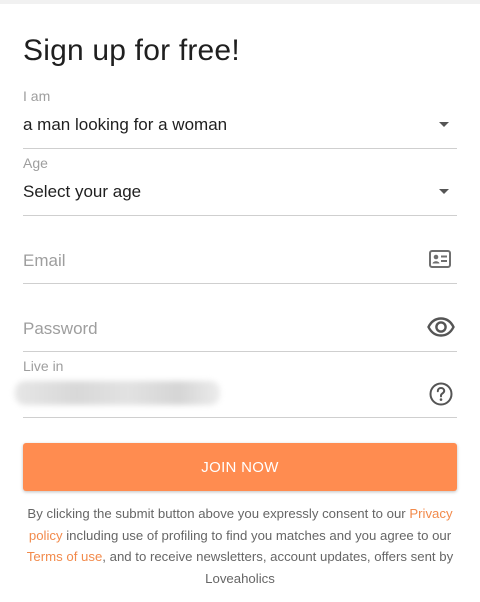 This screenshot has width=480, height=602. What do you see at coordinates (35, 163) in the screenshot?
I see `age-select-label: Age` at bounding box center [35, 163].